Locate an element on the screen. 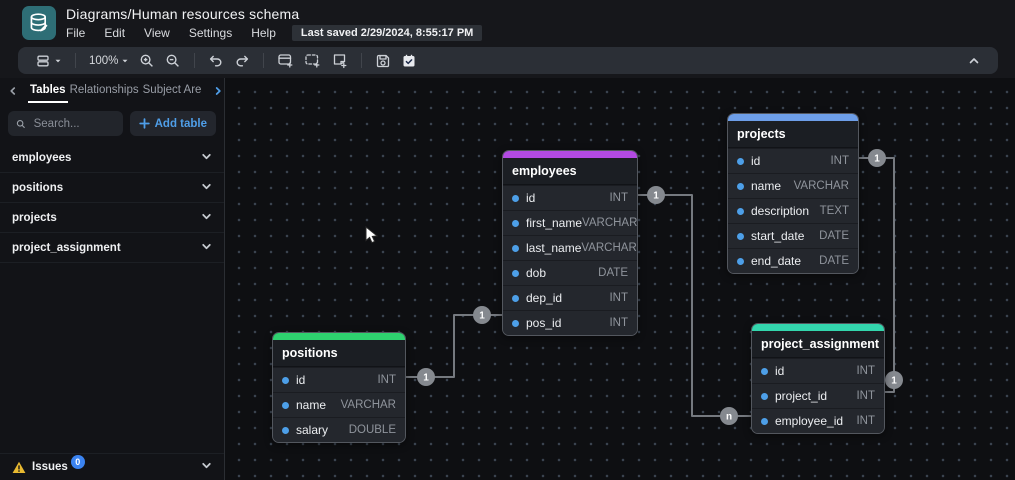  search-input is located at coordinates (73, 123).